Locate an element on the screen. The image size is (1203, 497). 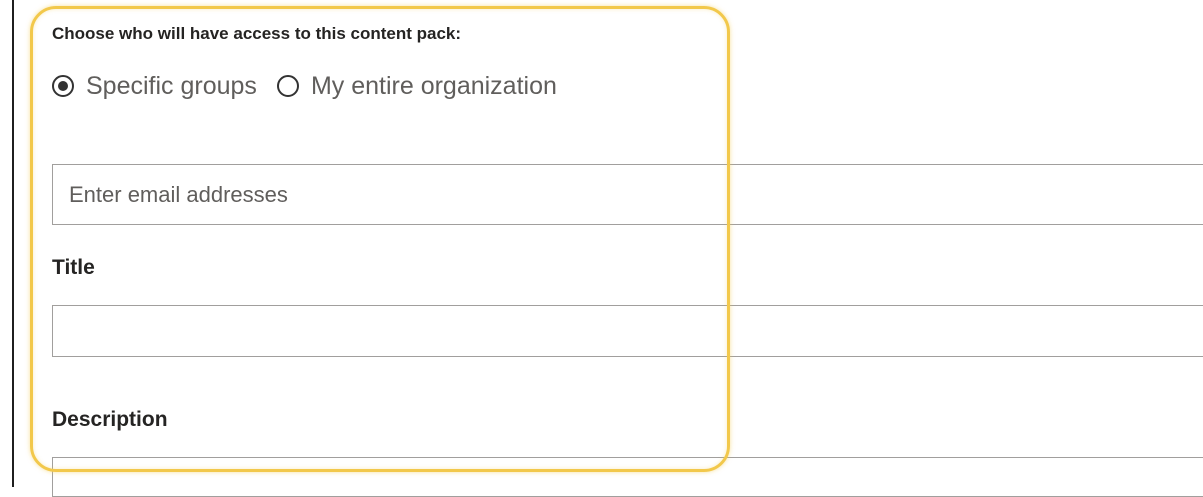
title-input is located at coordinates (627, 331).